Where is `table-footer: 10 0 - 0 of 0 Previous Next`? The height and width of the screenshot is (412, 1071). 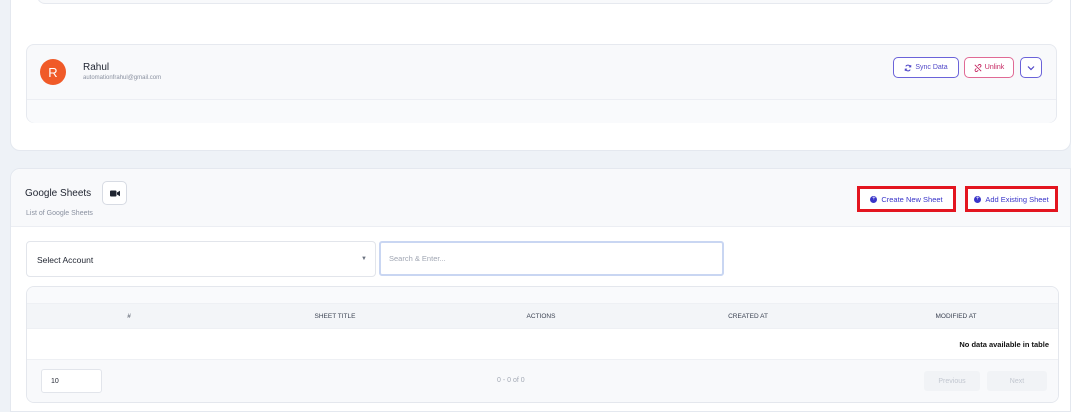
table-footer: 10 0 - 0 of 0 Previous Next is located at coordinates (542, 380).